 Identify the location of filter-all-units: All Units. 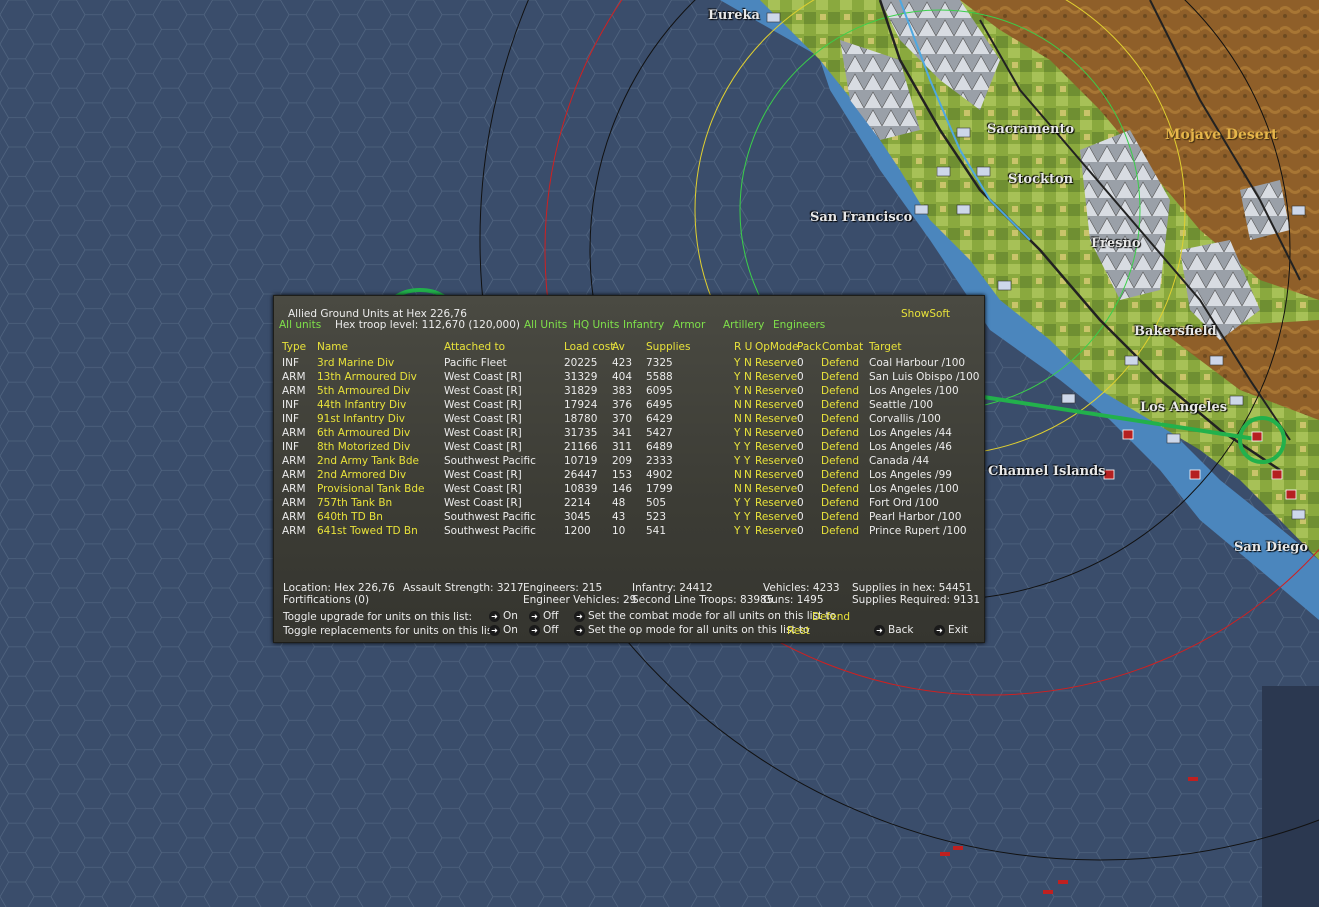
(545, 325).